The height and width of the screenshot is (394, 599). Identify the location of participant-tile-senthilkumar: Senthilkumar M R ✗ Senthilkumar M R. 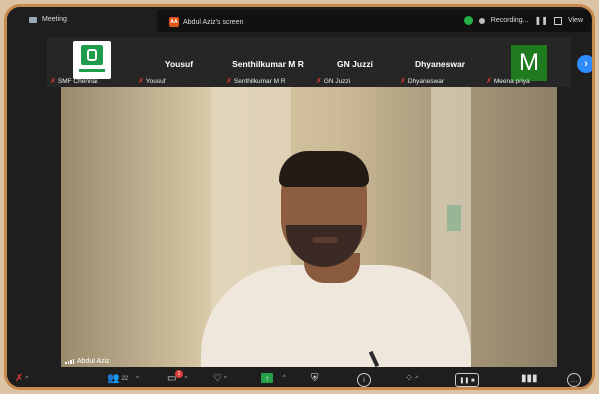
(268, 62).